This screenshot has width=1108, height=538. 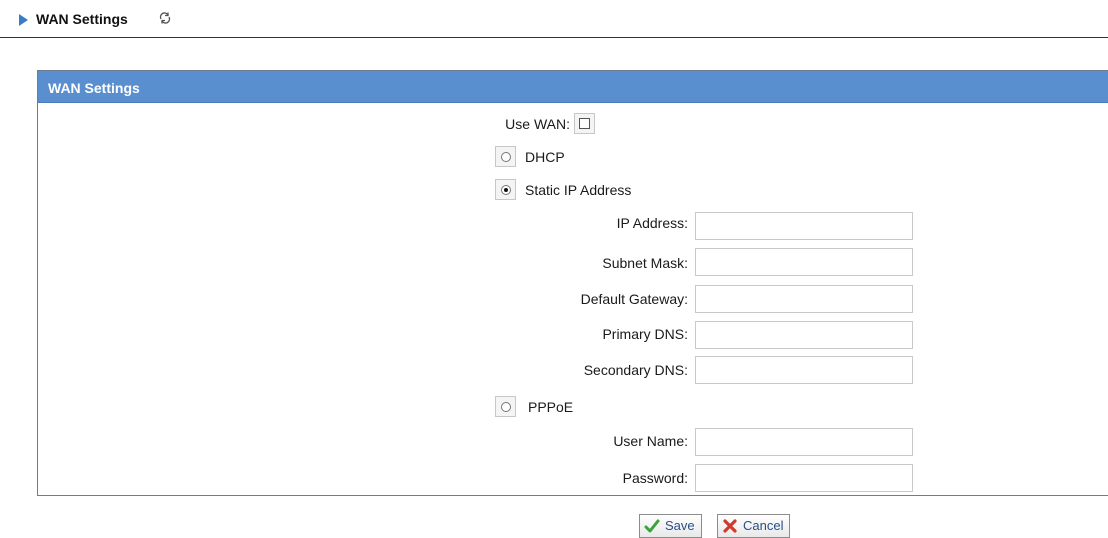 I want to click on use-wan-label: Use WAN:, so click(x=537, y=124).